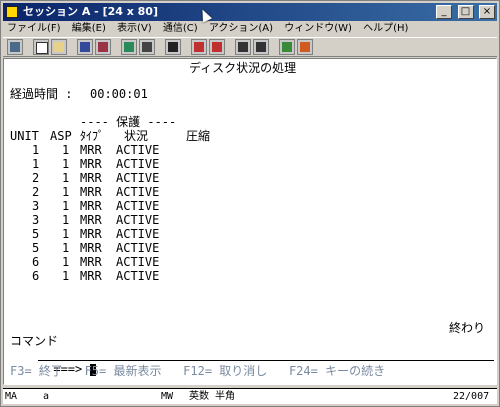 The image size is (500, 407). What do you see at coordinates (385, 29) in the screenshot?
I see `menu-help: ヘルプ(H)` at bounding box center [385, 29].